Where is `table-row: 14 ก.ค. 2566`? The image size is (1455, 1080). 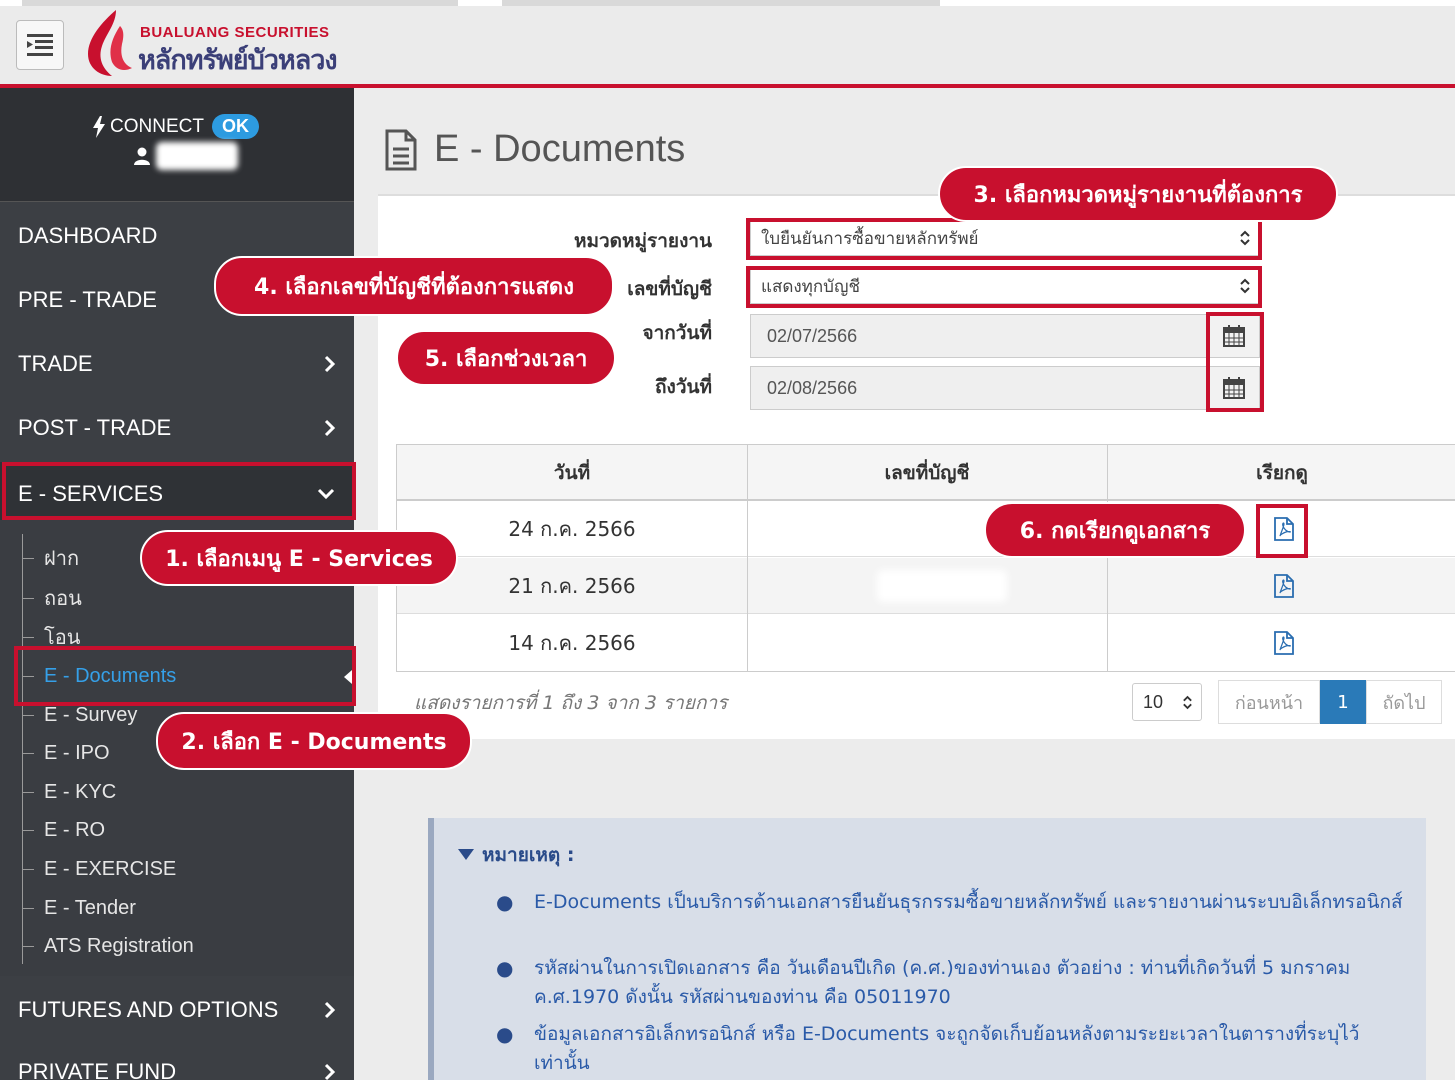
table-row: 14 ก.ค. 2566 is located at coordinates (926, 643).